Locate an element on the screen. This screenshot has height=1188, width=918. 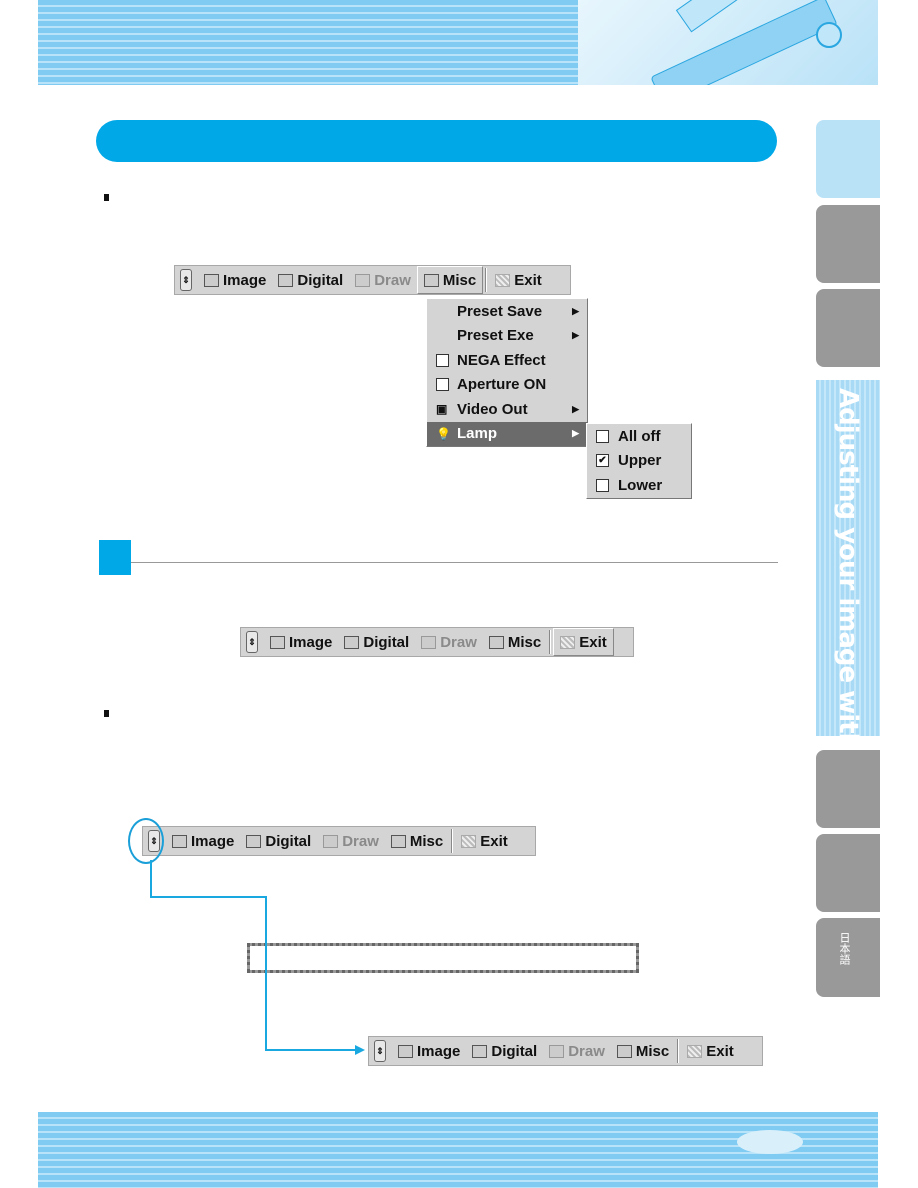
side-tab-japanese: 日本語 is located at coordinates (848, 957).